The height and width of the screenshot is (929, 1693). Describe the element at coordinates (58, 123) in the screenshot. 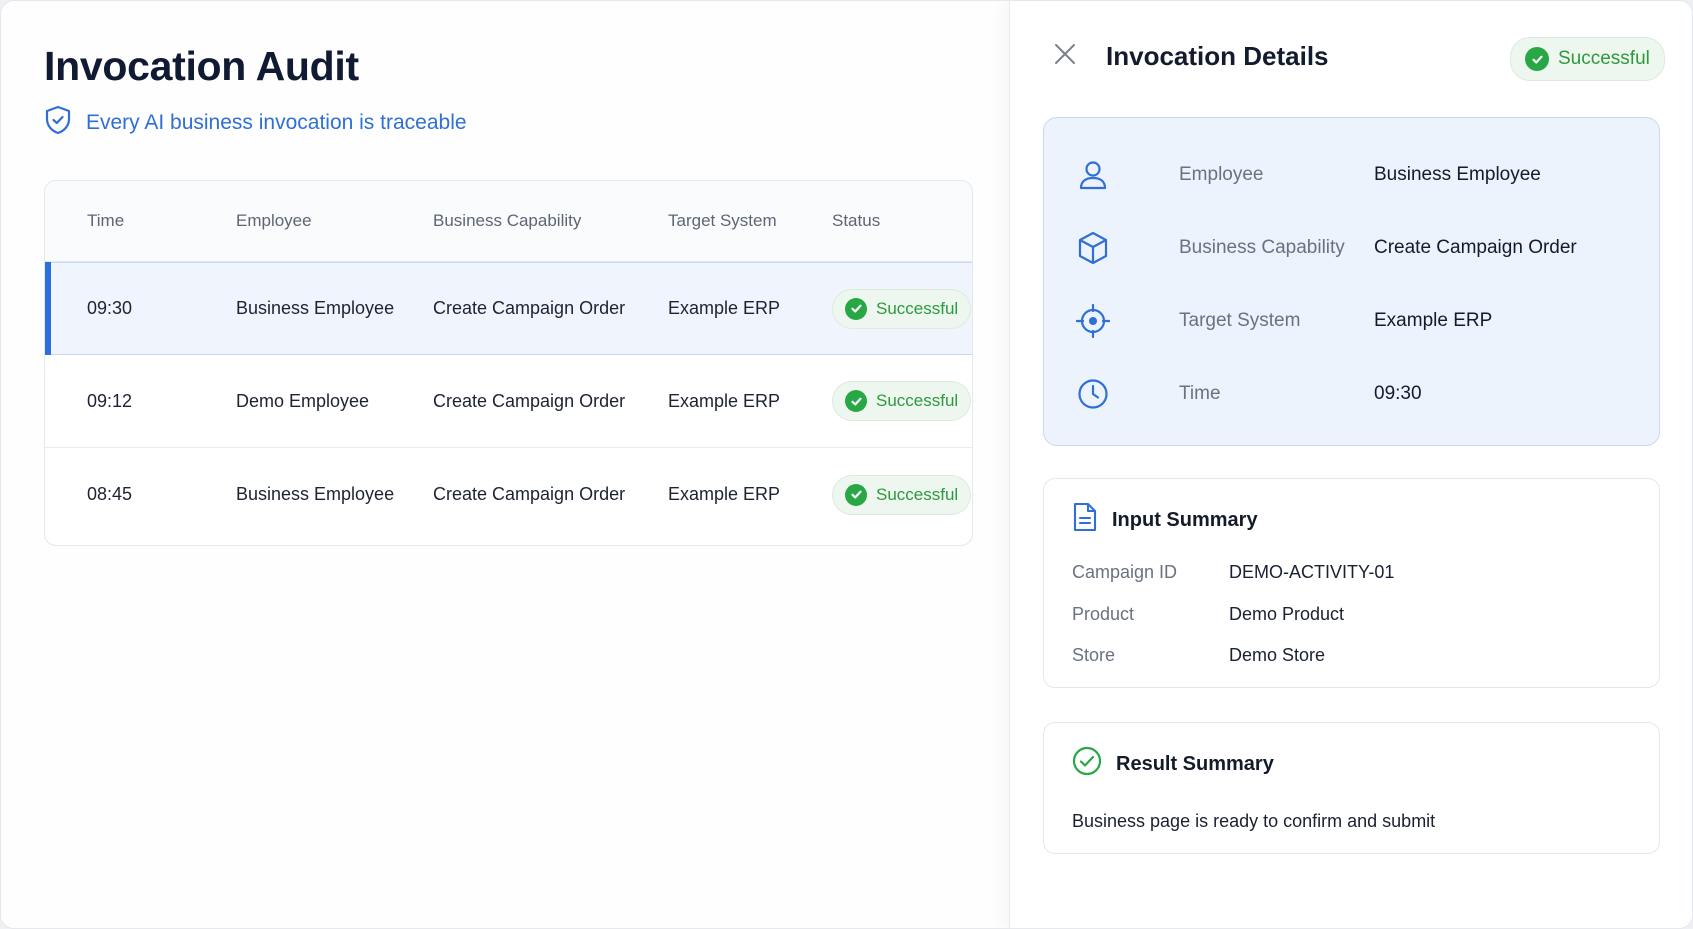

I see `shield-check-icon` at that location.